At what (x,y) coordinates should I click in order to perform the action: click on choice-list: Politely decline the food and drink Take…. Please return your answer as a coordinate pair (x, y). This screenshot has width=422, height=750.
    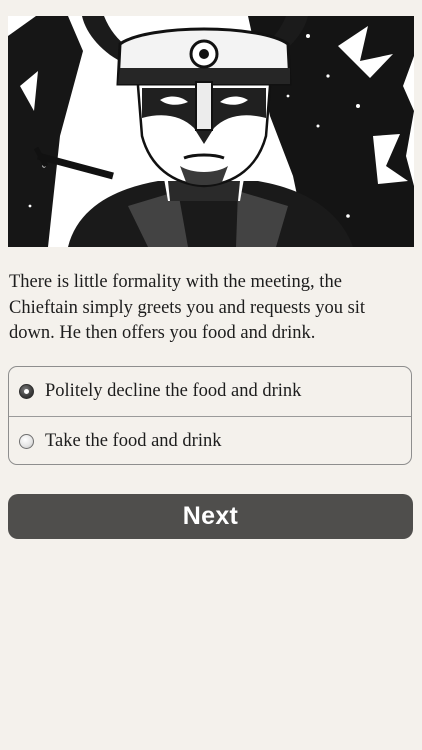
    Looking at the image, I should click on (210, 415).